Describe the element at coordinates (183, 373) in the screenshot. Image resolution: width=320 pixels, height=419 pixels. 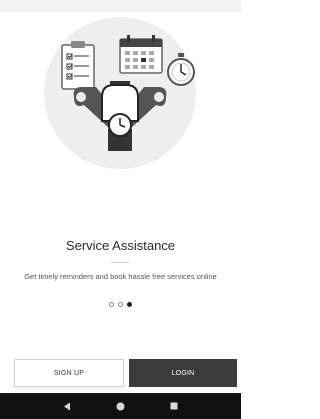
I see `login-button: LOGIN` at that location.